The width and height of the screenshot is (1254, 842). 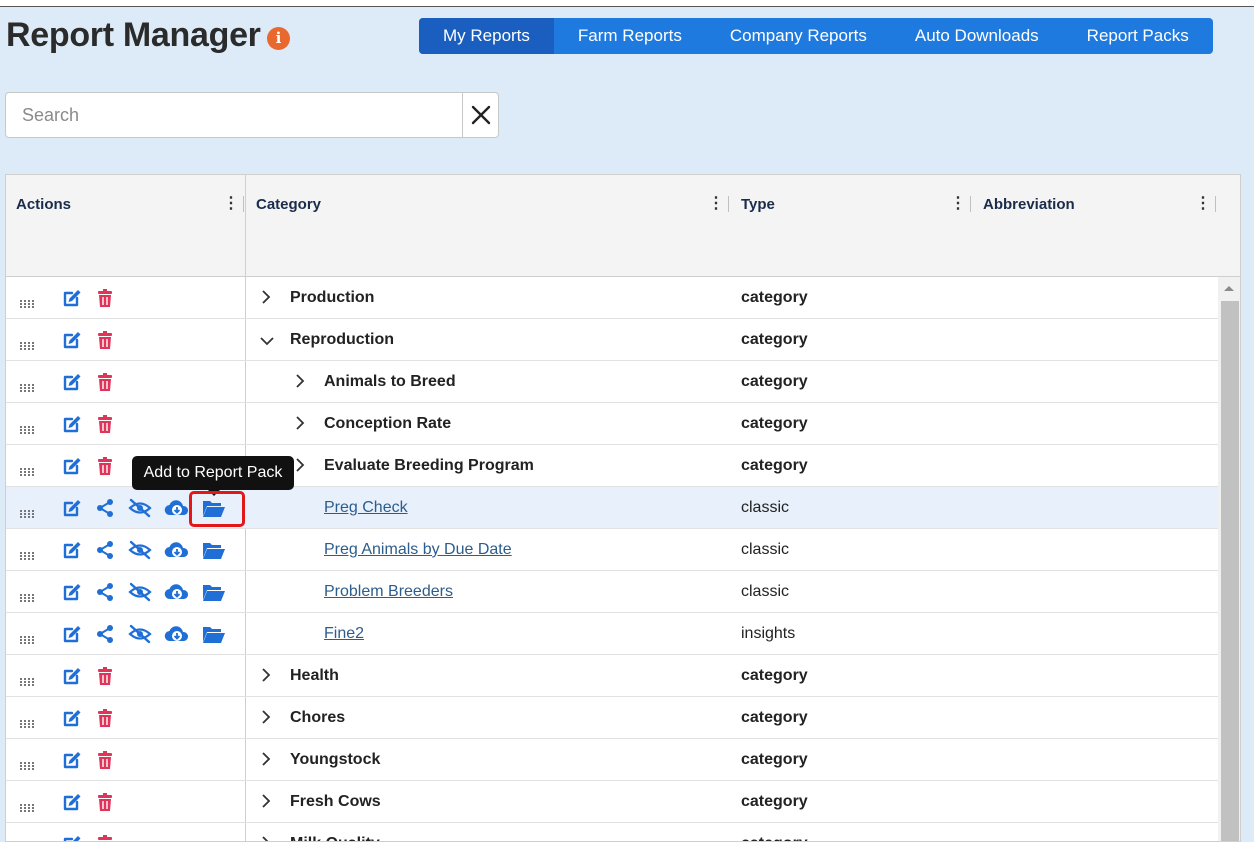 What do you see at coordinates (1229, 288) in the screenshot?
I see `scroll-up-arrow-icon` at bounding box center [1229, 288].